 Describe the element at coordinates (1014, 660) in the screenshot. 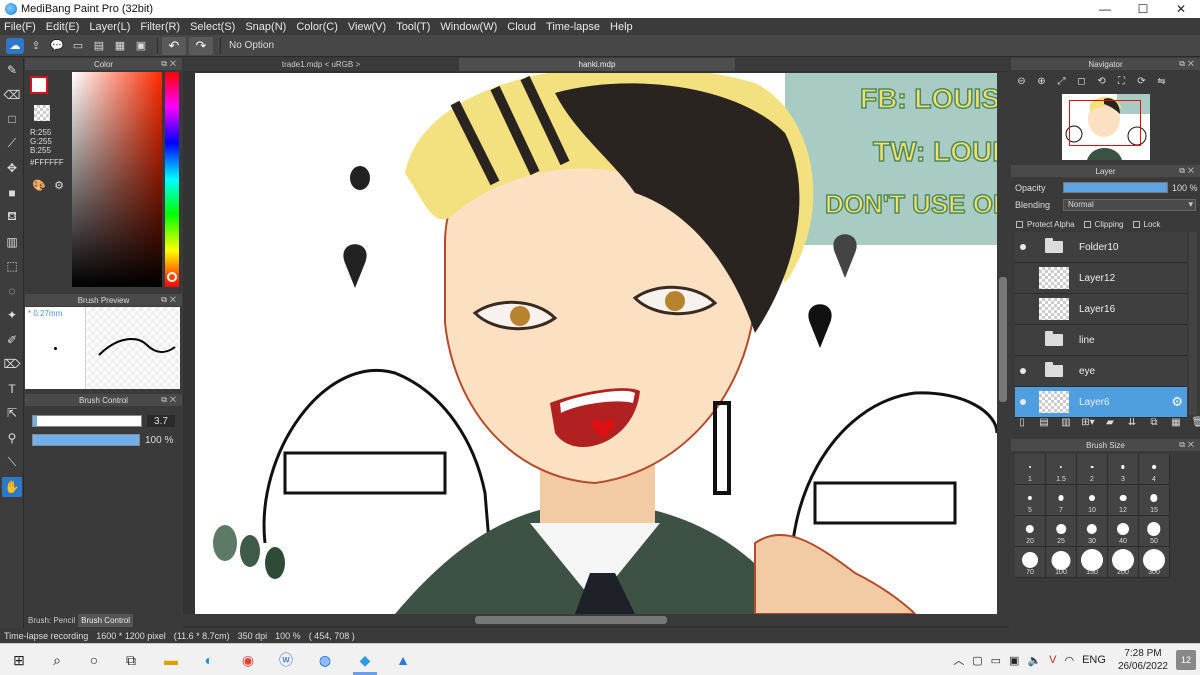

I see `monitor-icon: ▣` at that location.